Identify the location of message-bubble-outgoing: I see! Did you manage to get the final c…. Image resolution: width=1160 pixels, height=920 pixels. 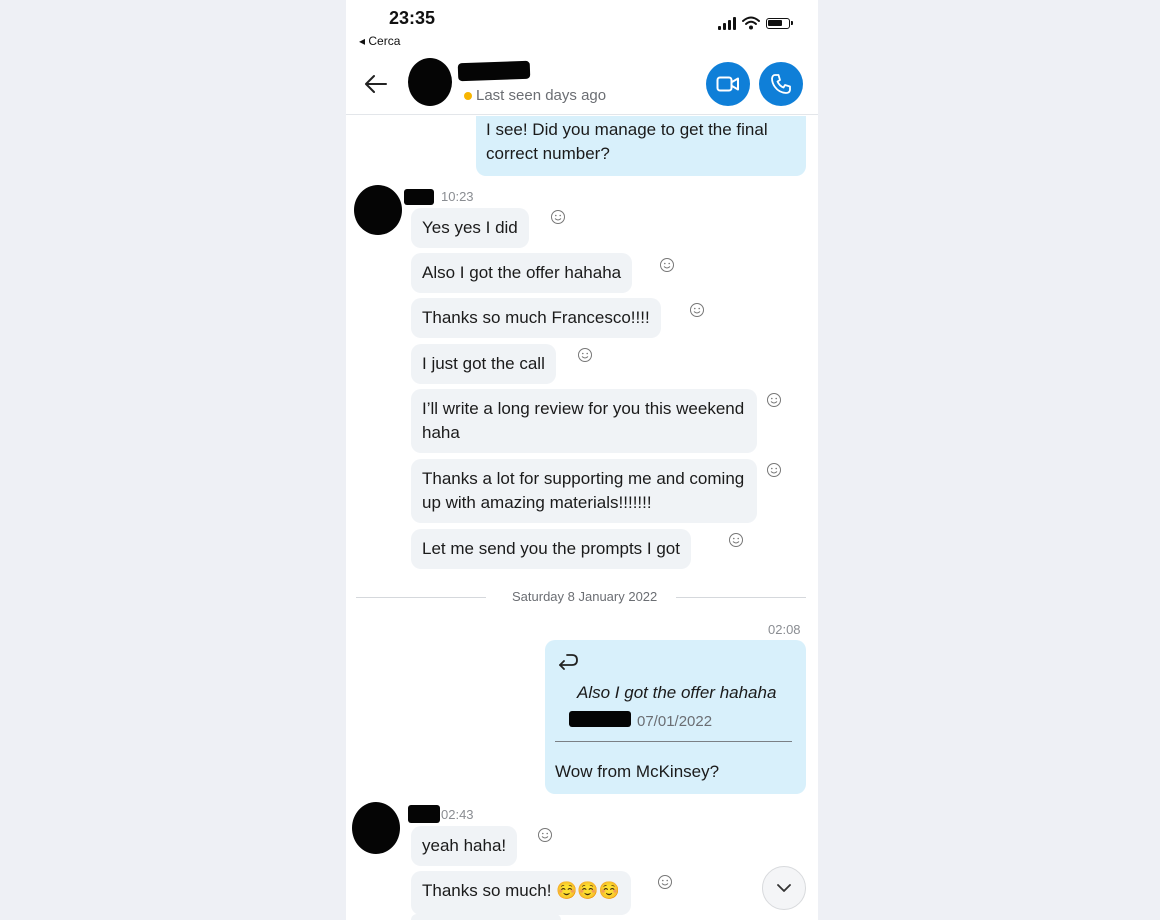
(641, 146).